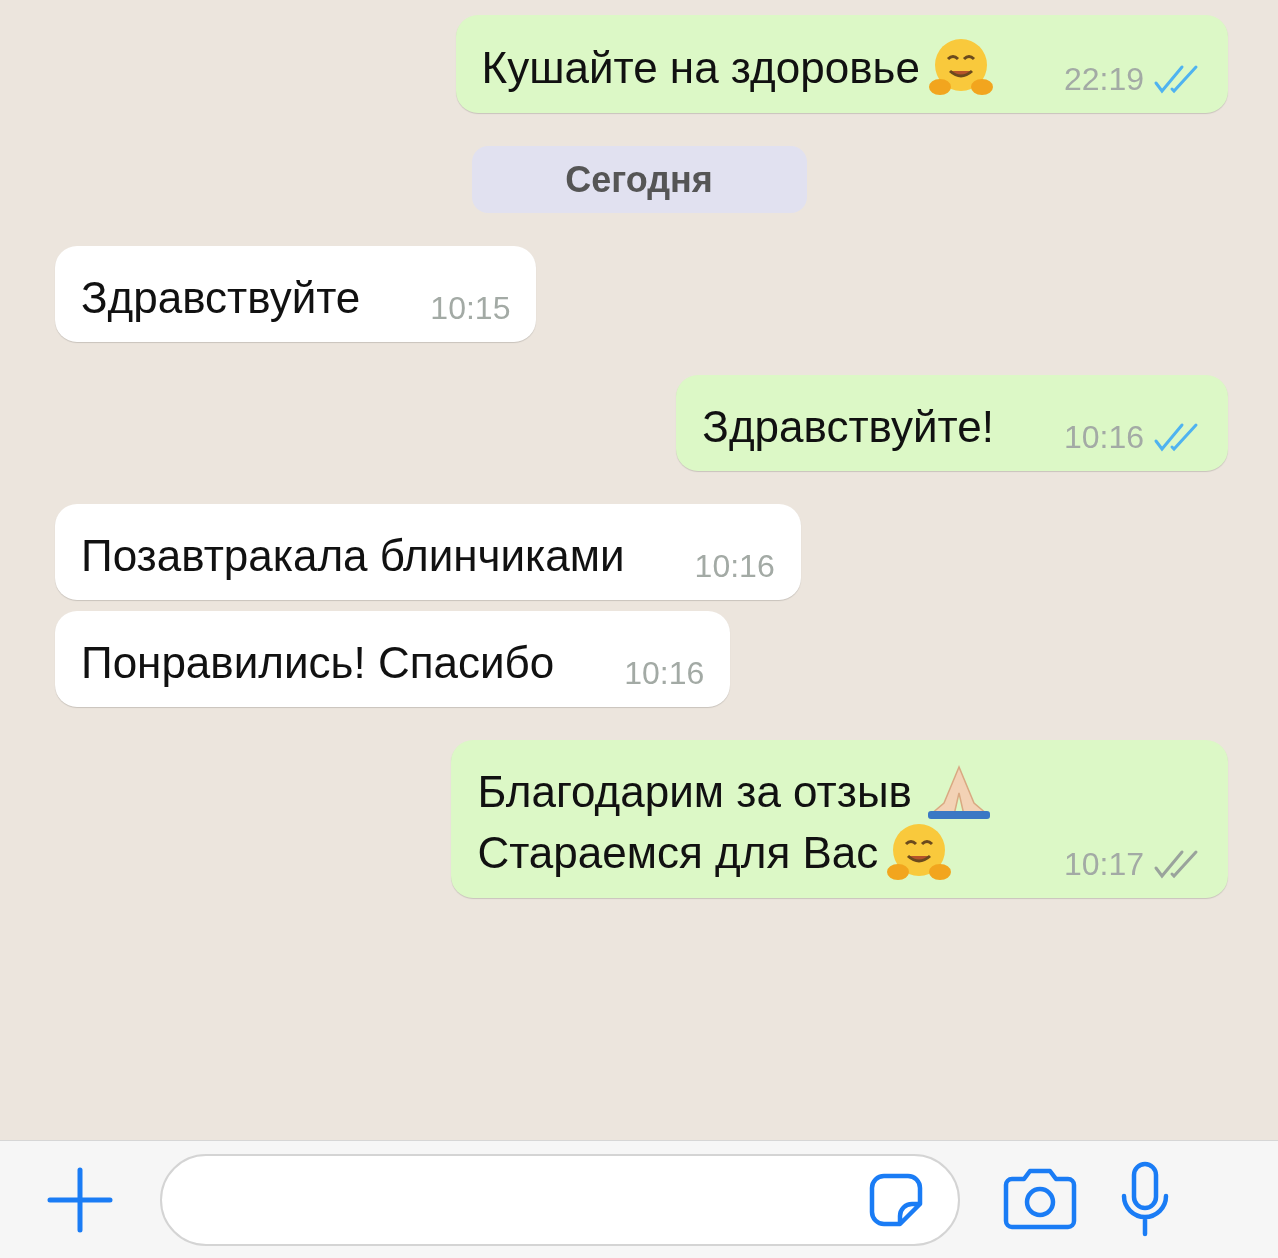  Describe the element at coordinates (1103, 79) in the screenshot. I see `message-time: 22:19` at that location.